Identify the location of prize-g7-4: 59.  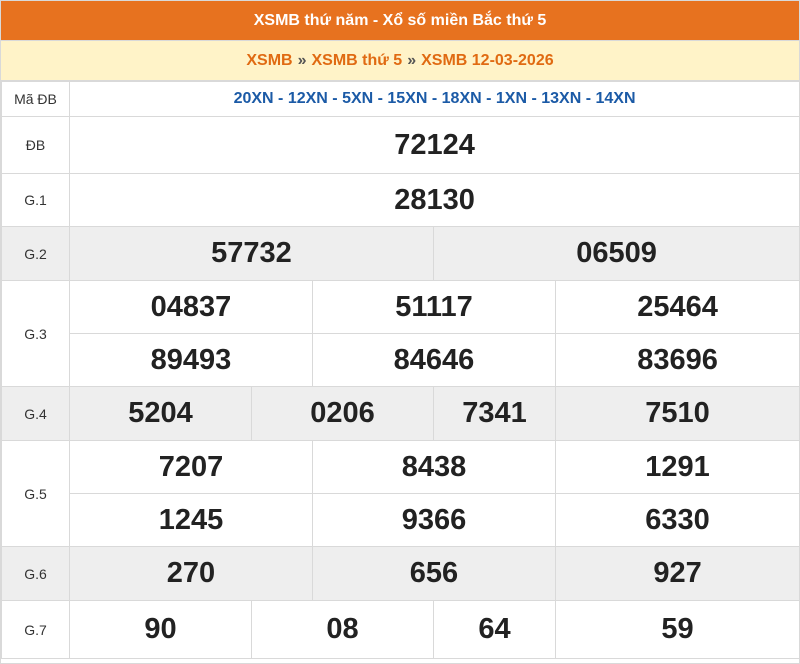
(677, 629).